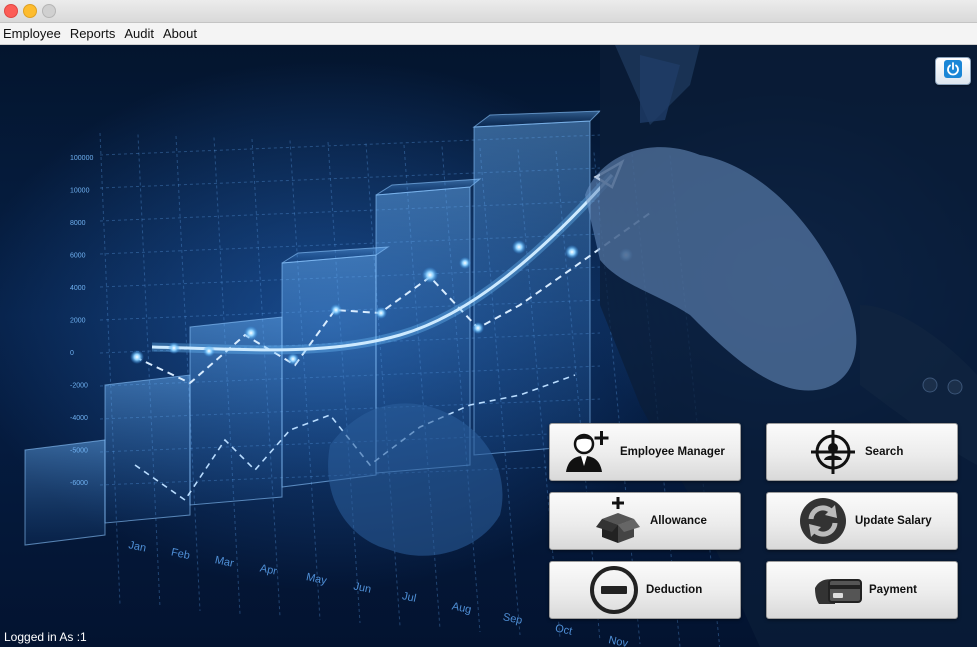 This screenshot has width=977, height=647. I want to click on window-titlebar, so click(488, 11).